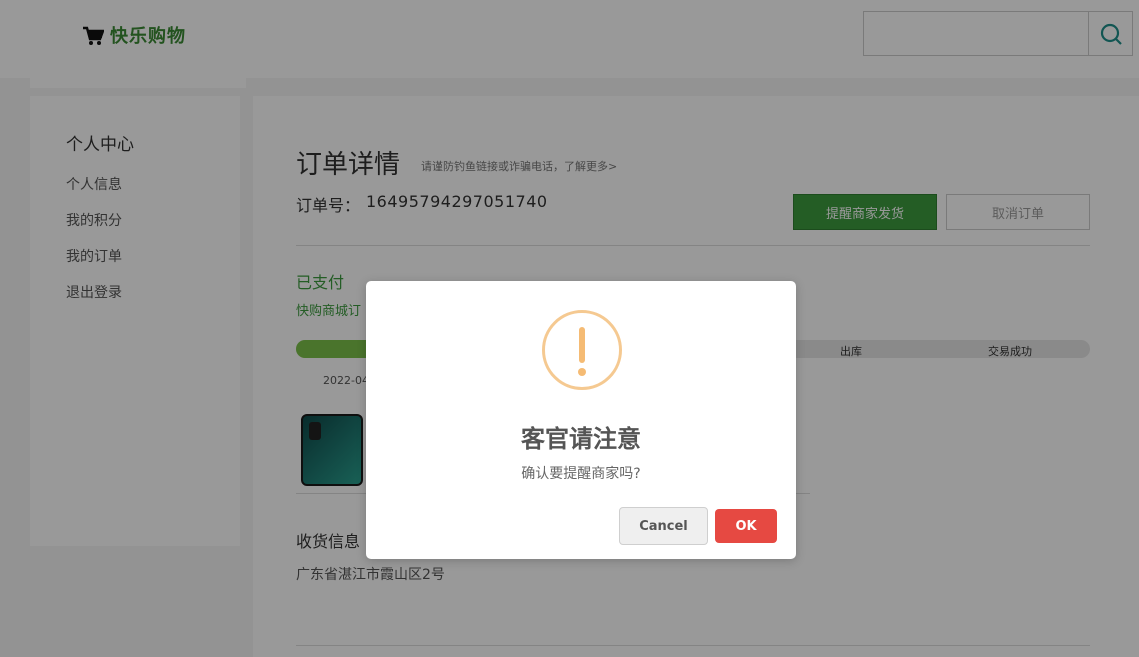  What do you see at coordinates (581, 439) in the screenshot?
I see `dialog-title: 客官请注意` at bounding box center [581, 439].